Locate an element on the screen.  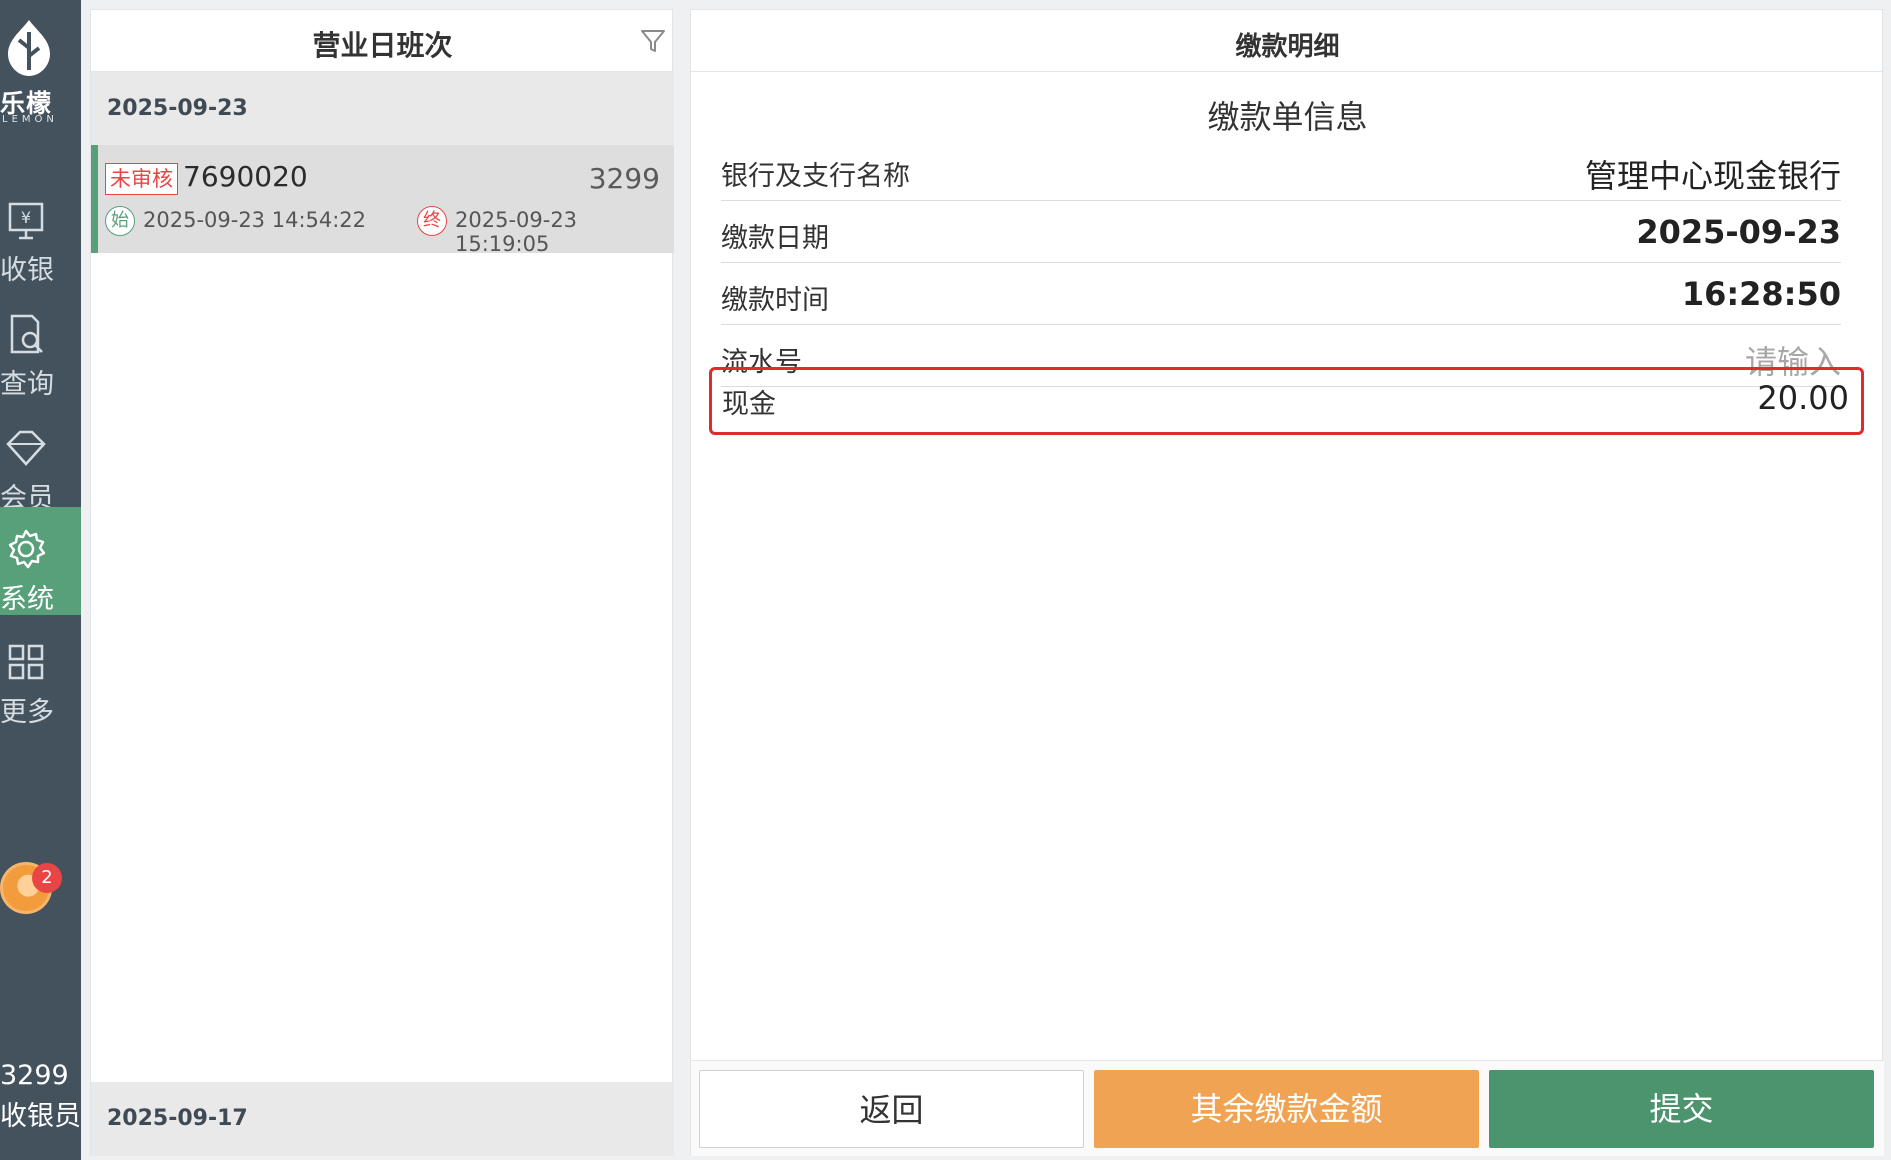
shift-list-title: 营业日班次 is located at coordinates (382, 45).